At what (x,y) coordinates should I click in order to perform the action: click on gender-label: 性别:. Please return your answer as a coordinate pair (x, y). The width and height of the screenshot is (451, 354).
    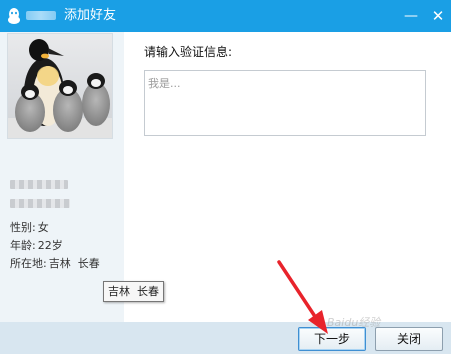
    Looking at the image, I should click on (23, 227).